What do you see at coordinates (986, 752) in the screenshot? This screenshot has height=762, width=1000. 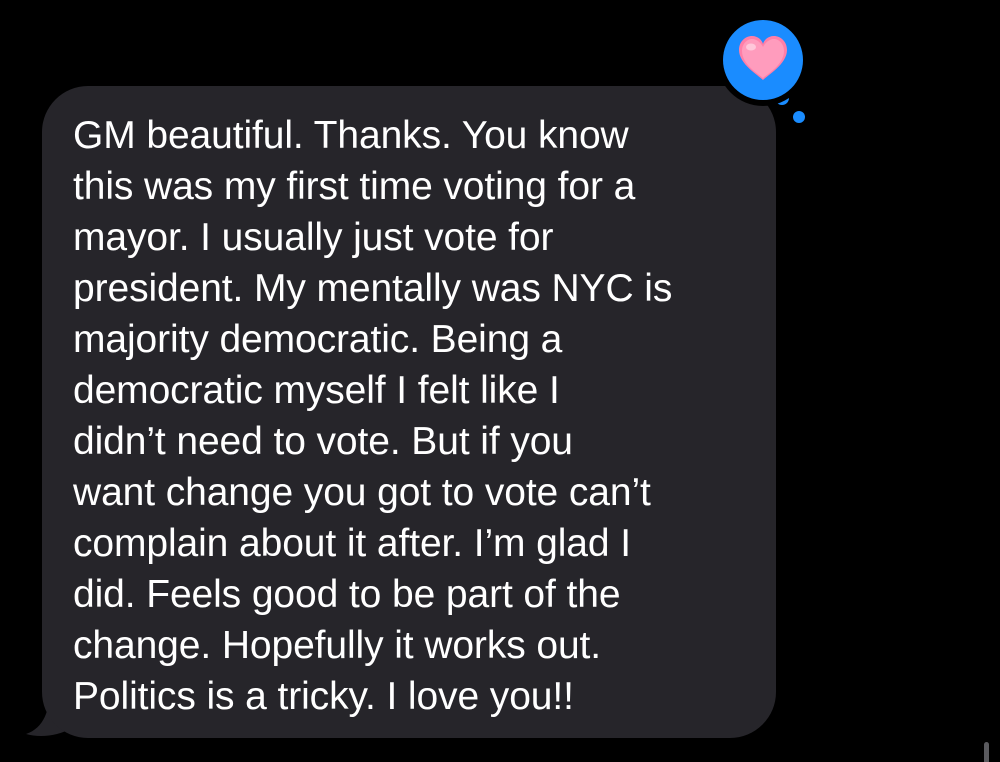 I see `scroll-indicator` at bounding box center [986, 752].